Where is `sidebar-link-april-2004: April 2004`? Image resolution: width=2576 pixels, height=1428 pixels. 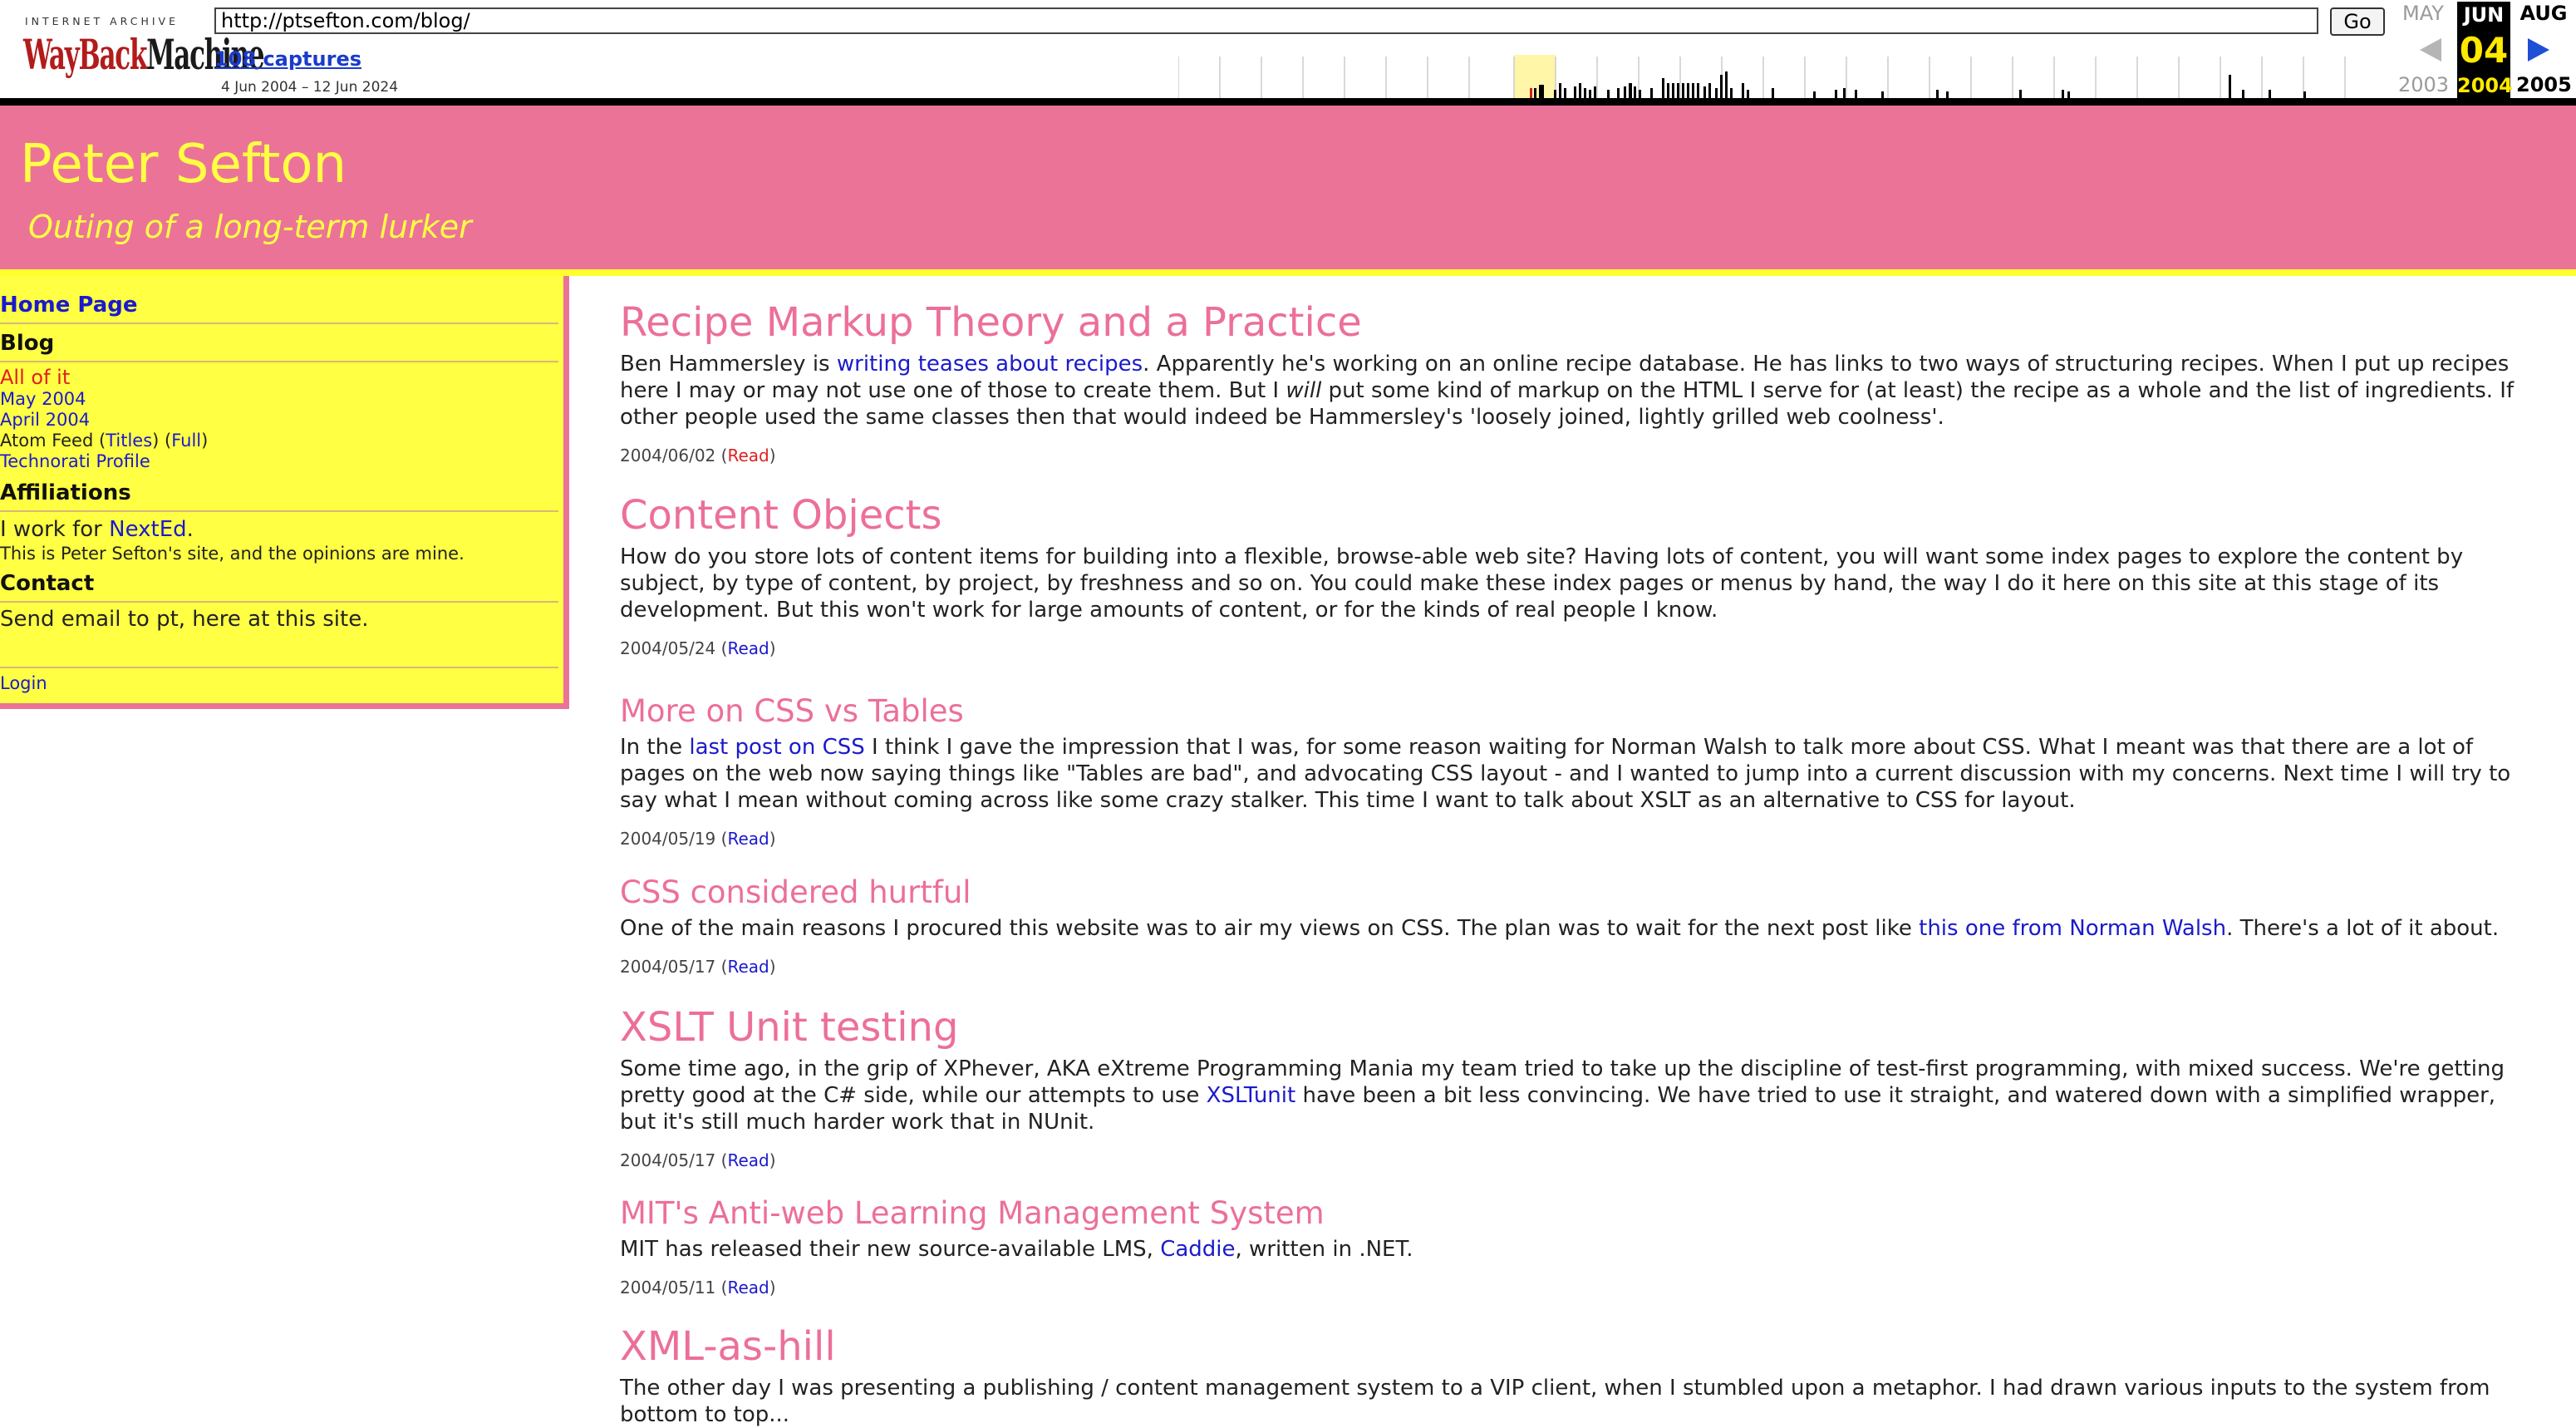
sidebar-link-april-2004: April 2004 is located at coordinates (45, 420).